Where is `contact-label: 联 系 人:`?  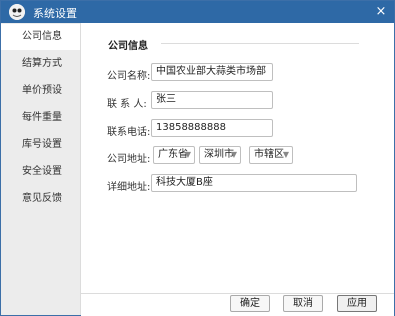
contact-label: 联 系 人: is located at coordinates (127, 104).